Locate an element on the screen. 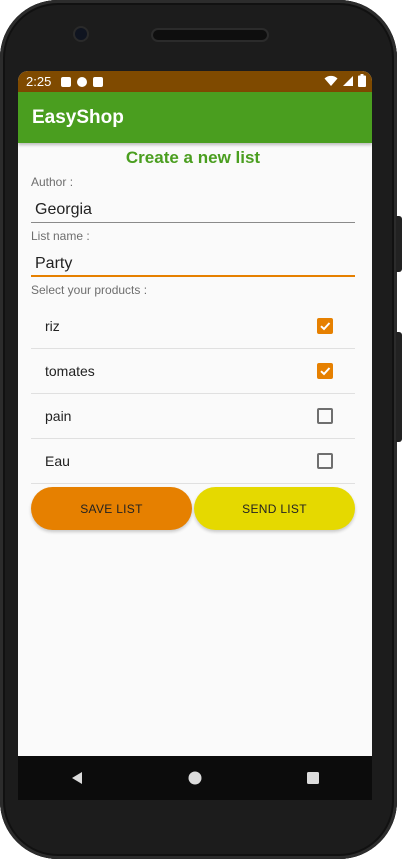  product-name: tomates is located at coordinates (70, 371).